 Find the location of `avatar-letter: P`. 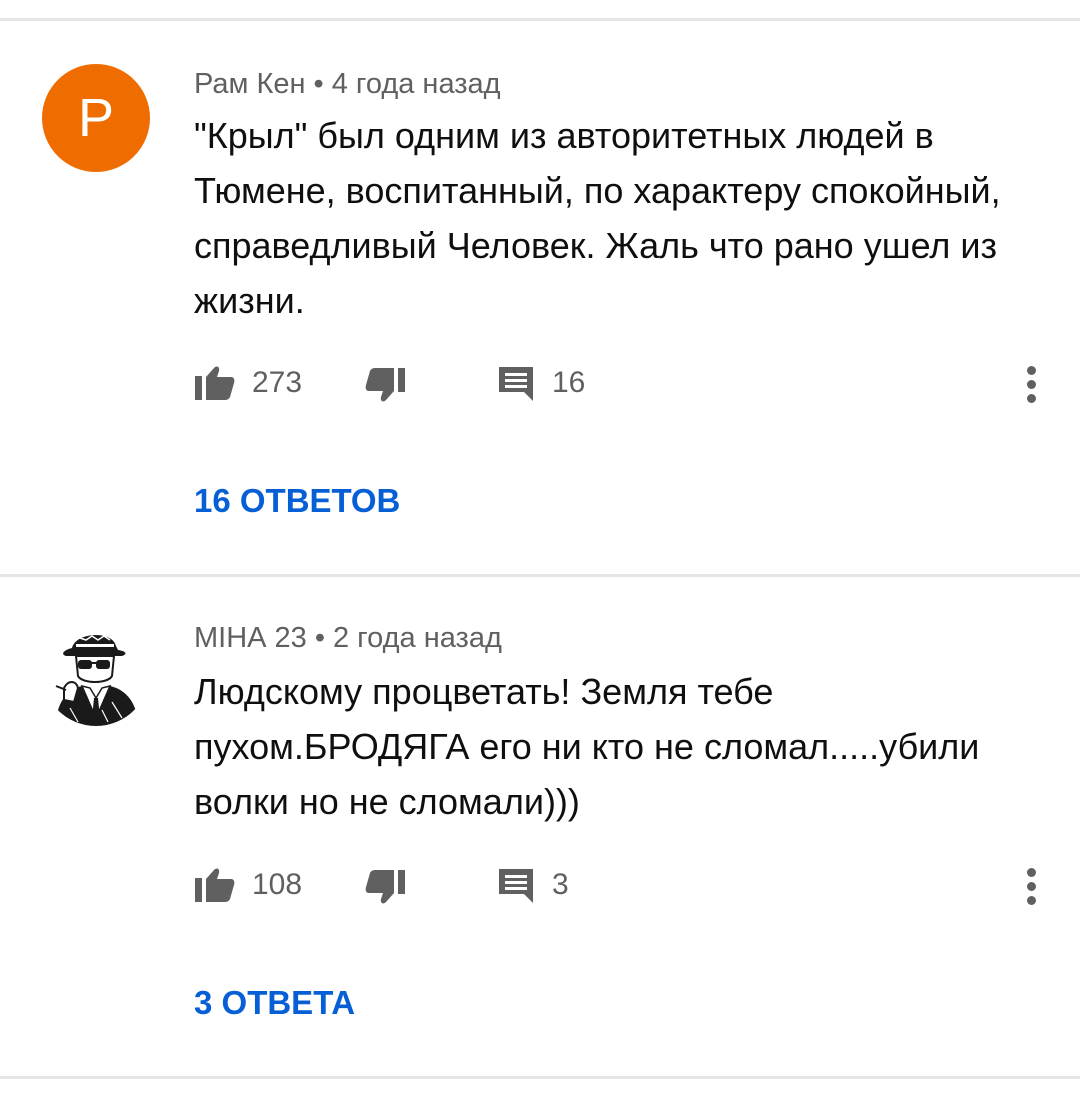

avatar-letter: P is located at coordinates (96, 118).